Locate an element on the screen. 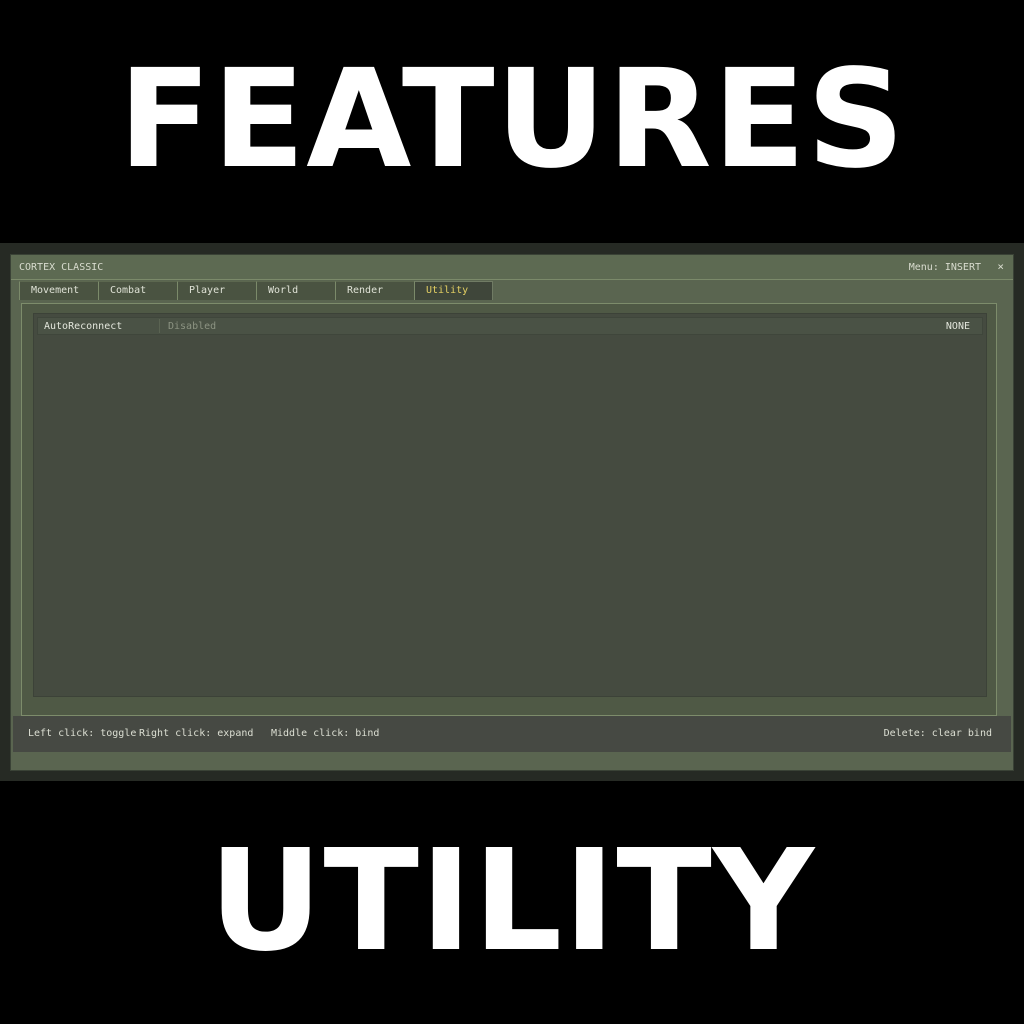 The height and width of the screenshot is (1024, 1024). module-row-autoreconnect: AutoReconnect Disabled NONE is located at coordinates (510, 326).